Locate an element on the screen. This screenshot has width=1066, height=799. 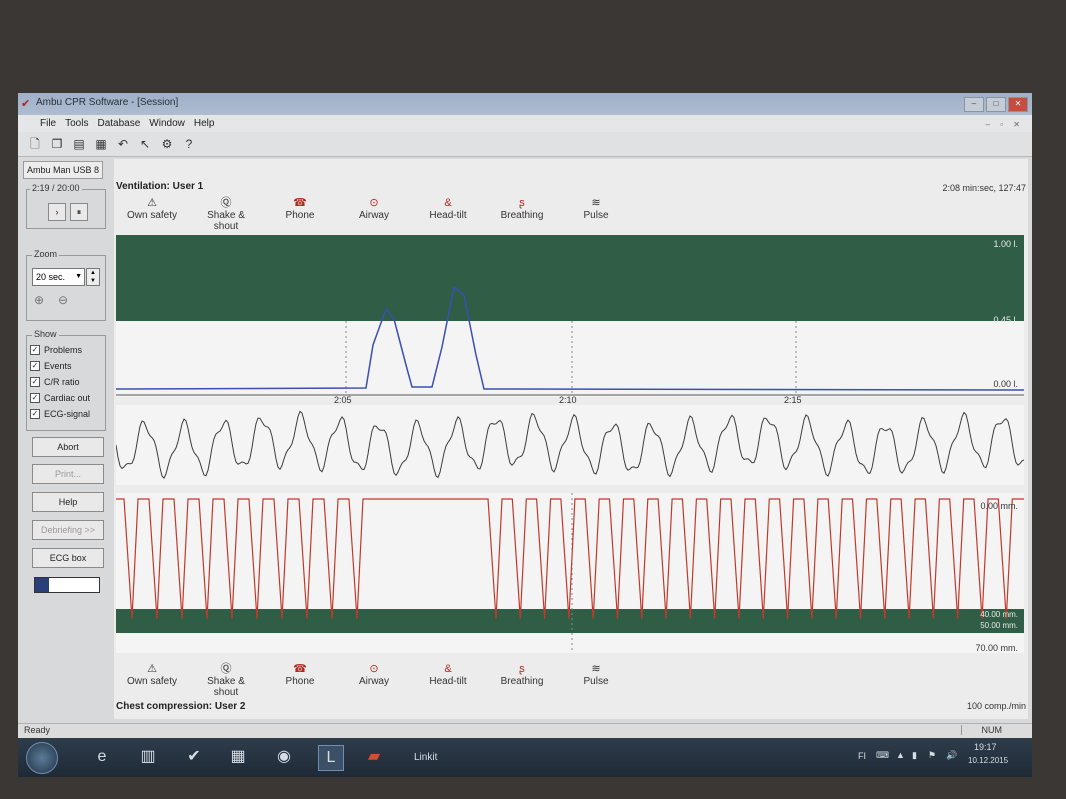
play-button: › is located at coordinates (57, 212).